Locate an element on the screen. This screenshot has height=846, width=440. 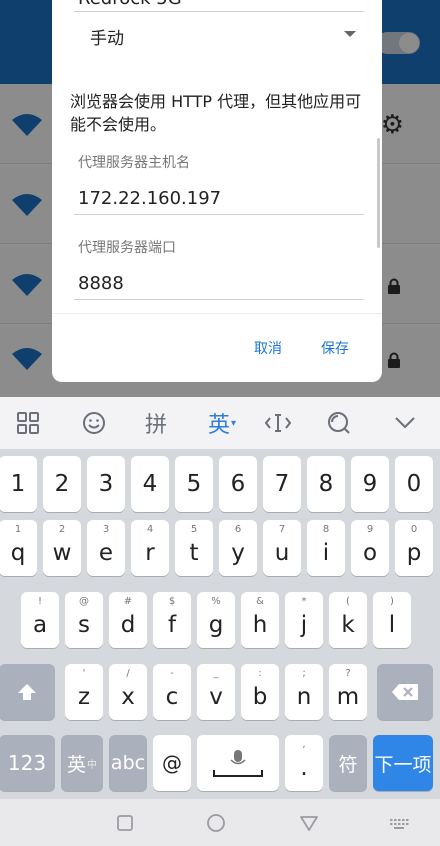
home-icon is located at coordinates (216, 823).